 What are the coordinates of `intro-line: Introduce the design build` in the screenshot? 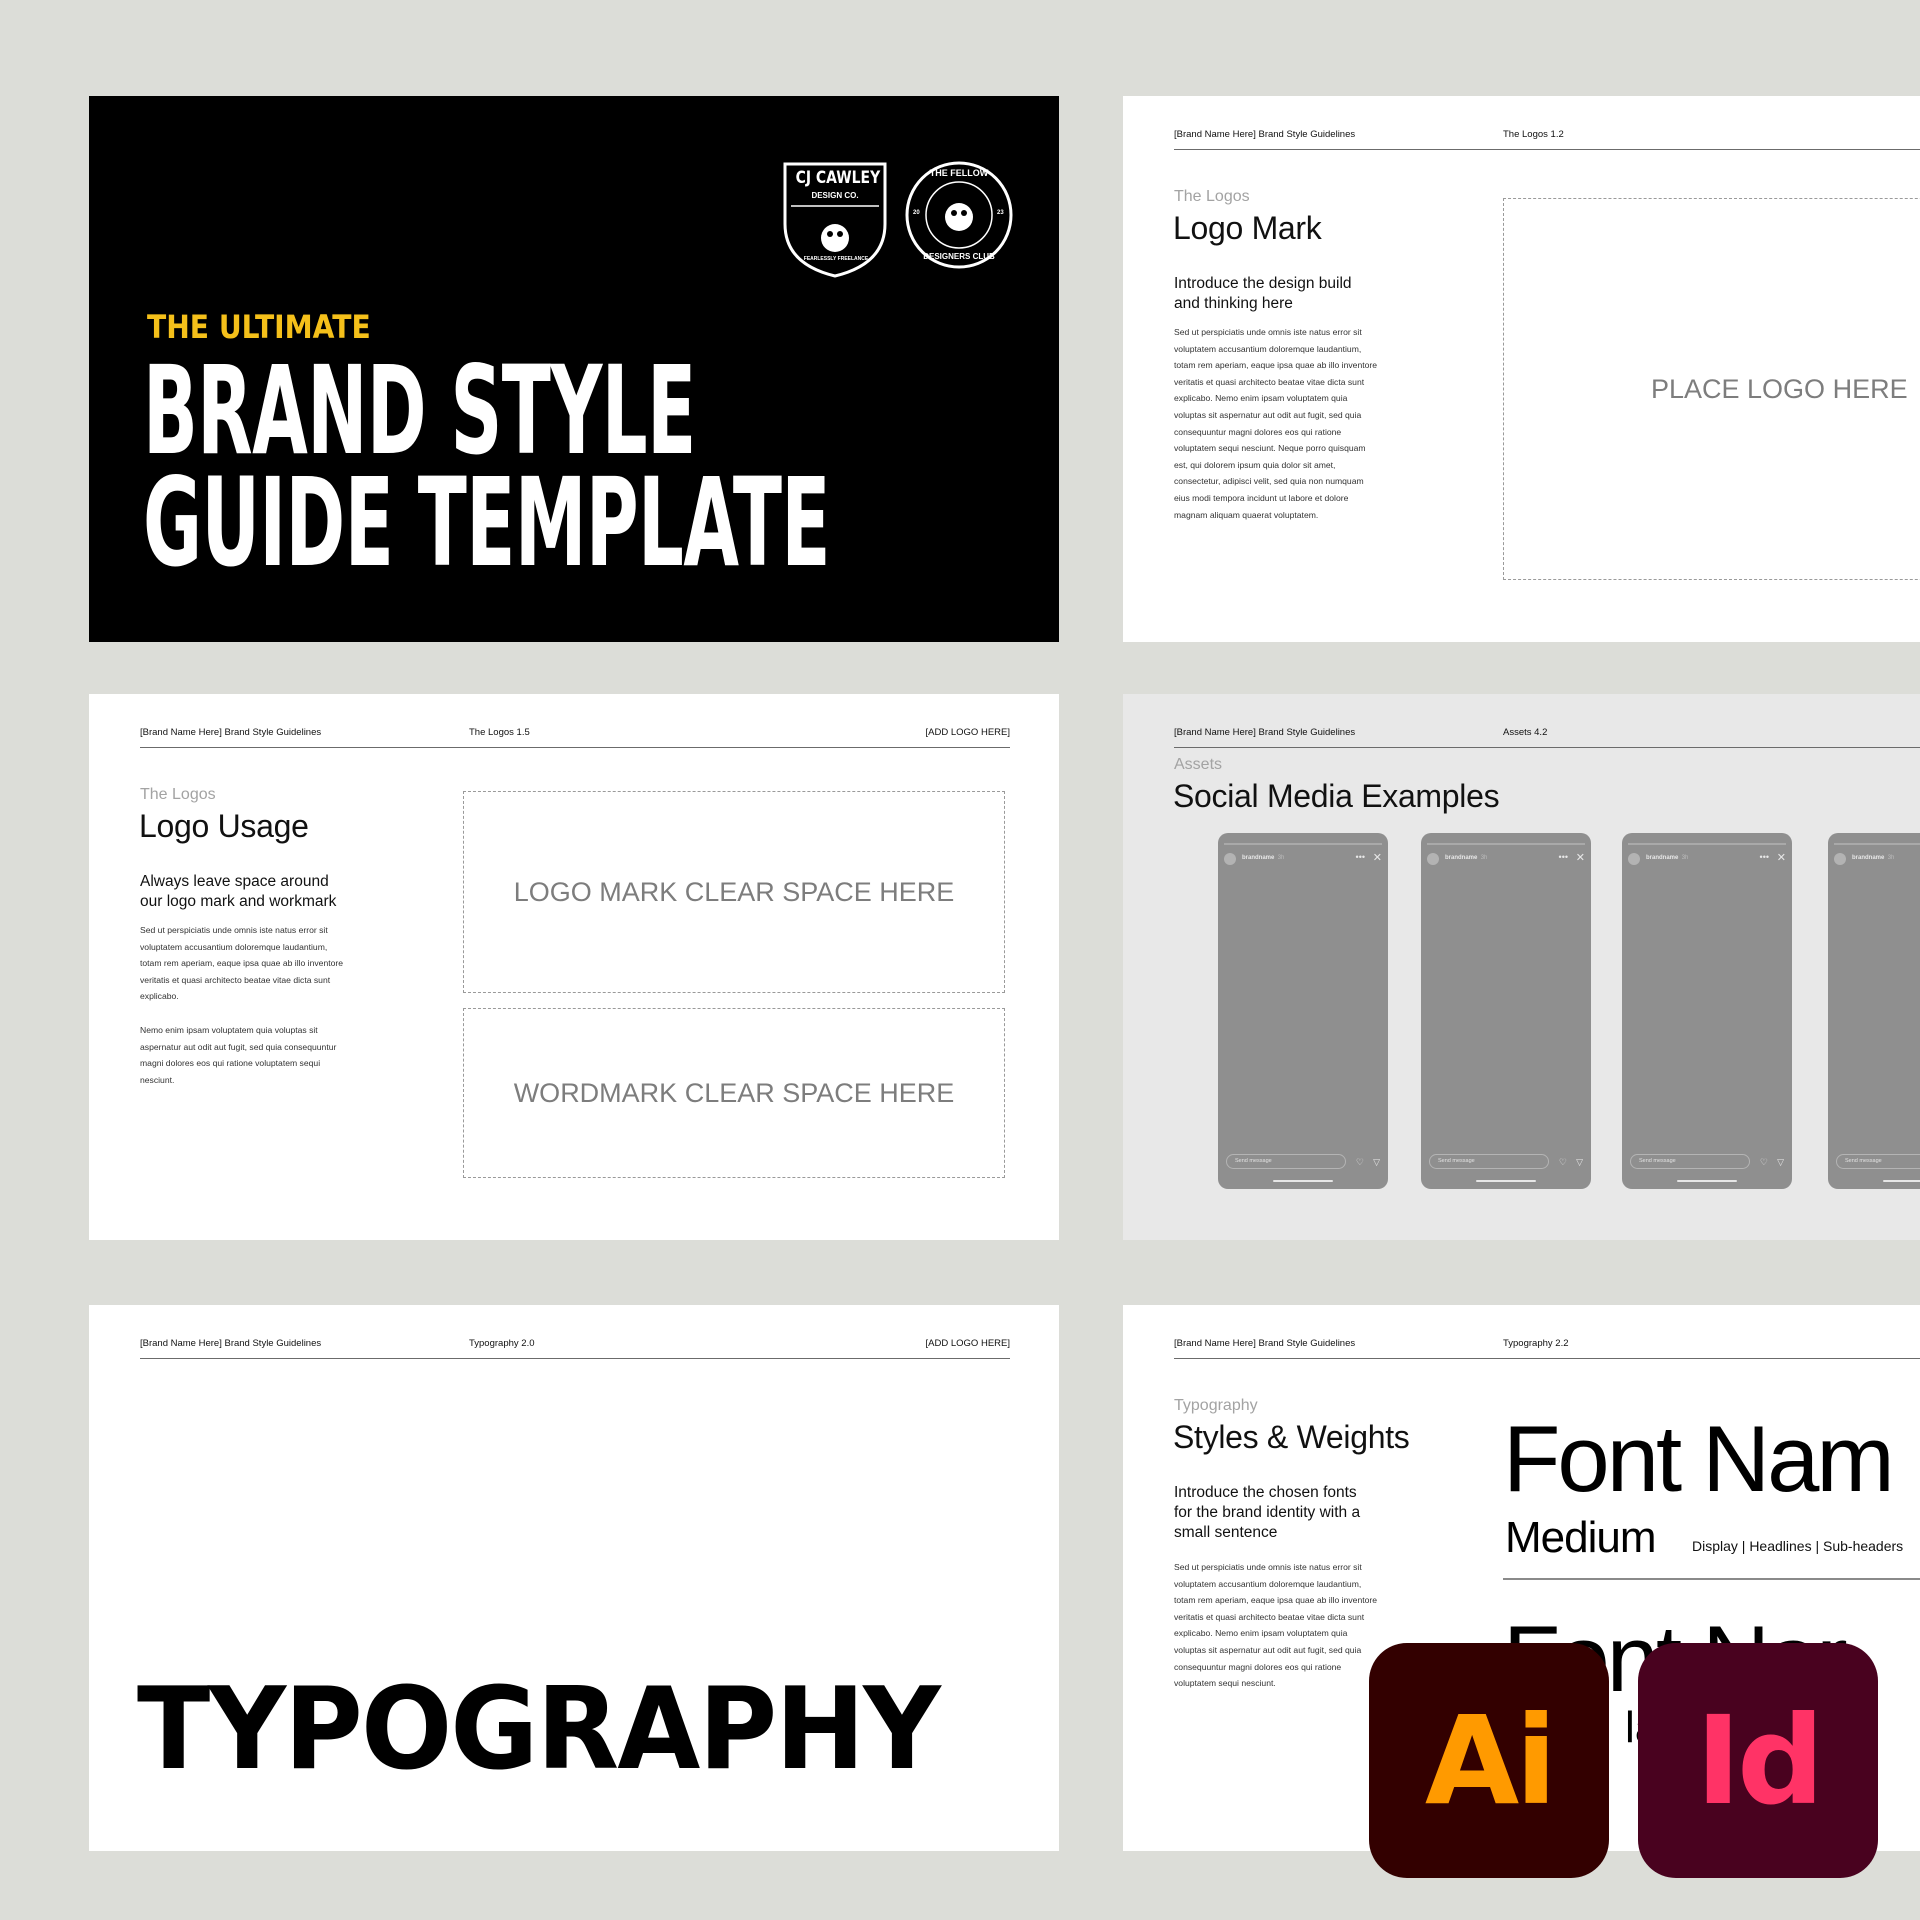 It's located at (1263, 283).